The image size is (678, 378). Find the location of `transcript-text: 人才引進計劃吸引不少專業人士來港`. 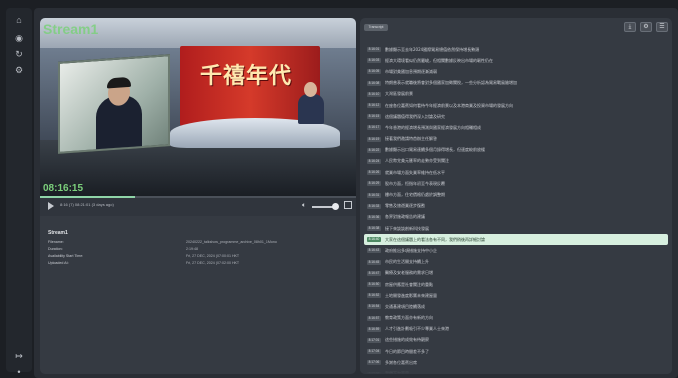

transcript-text: 人才引進計劃吸引不少專業人士來港 is located at coordinates (417, 329).